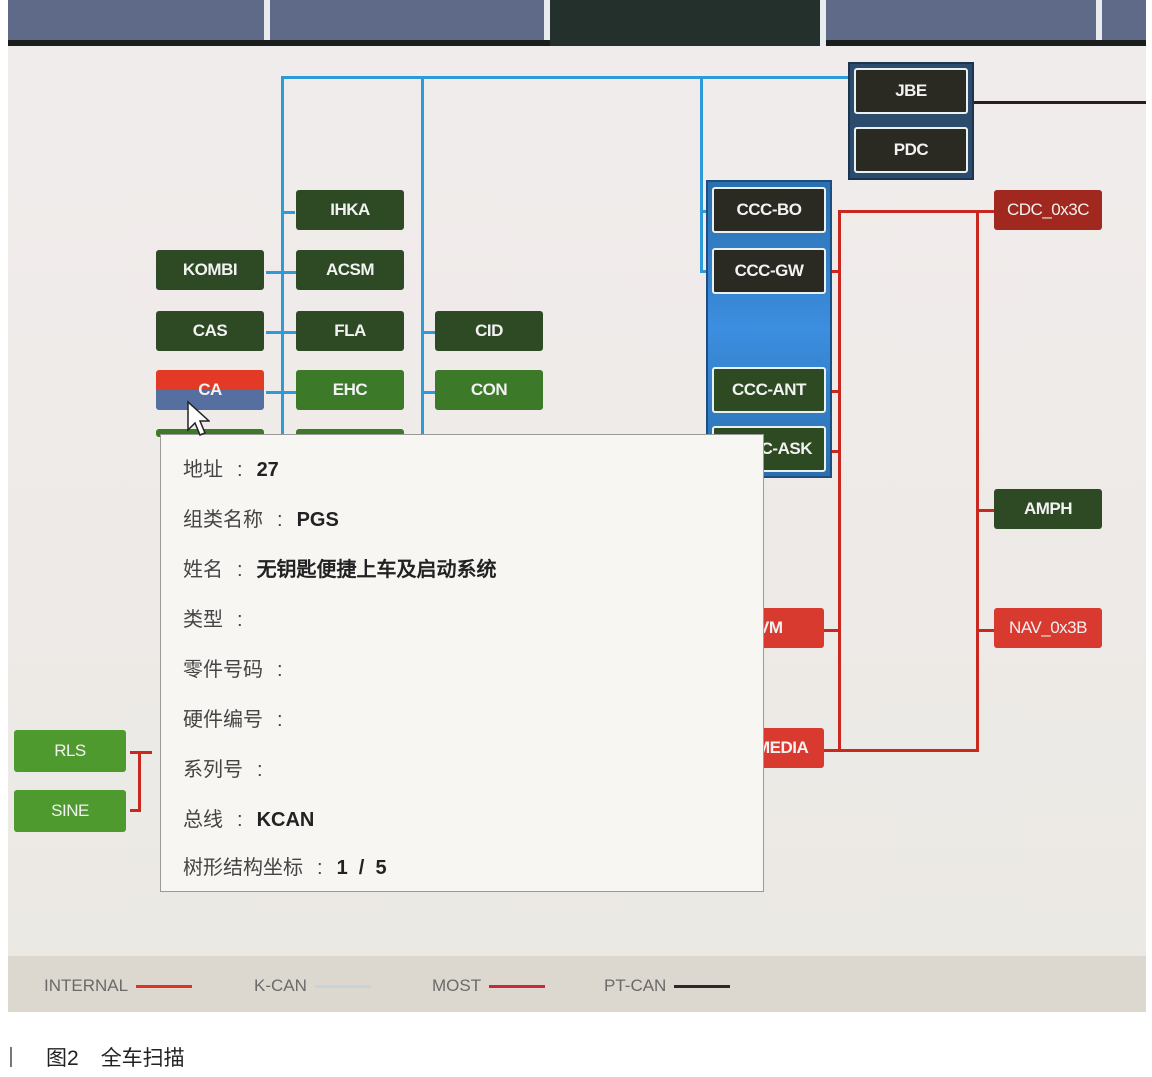 The image size is (1152, 1077). Describe the element at coordinates (350, 210) in the screenshot. I see `module-ihka: IHKA` at that location.